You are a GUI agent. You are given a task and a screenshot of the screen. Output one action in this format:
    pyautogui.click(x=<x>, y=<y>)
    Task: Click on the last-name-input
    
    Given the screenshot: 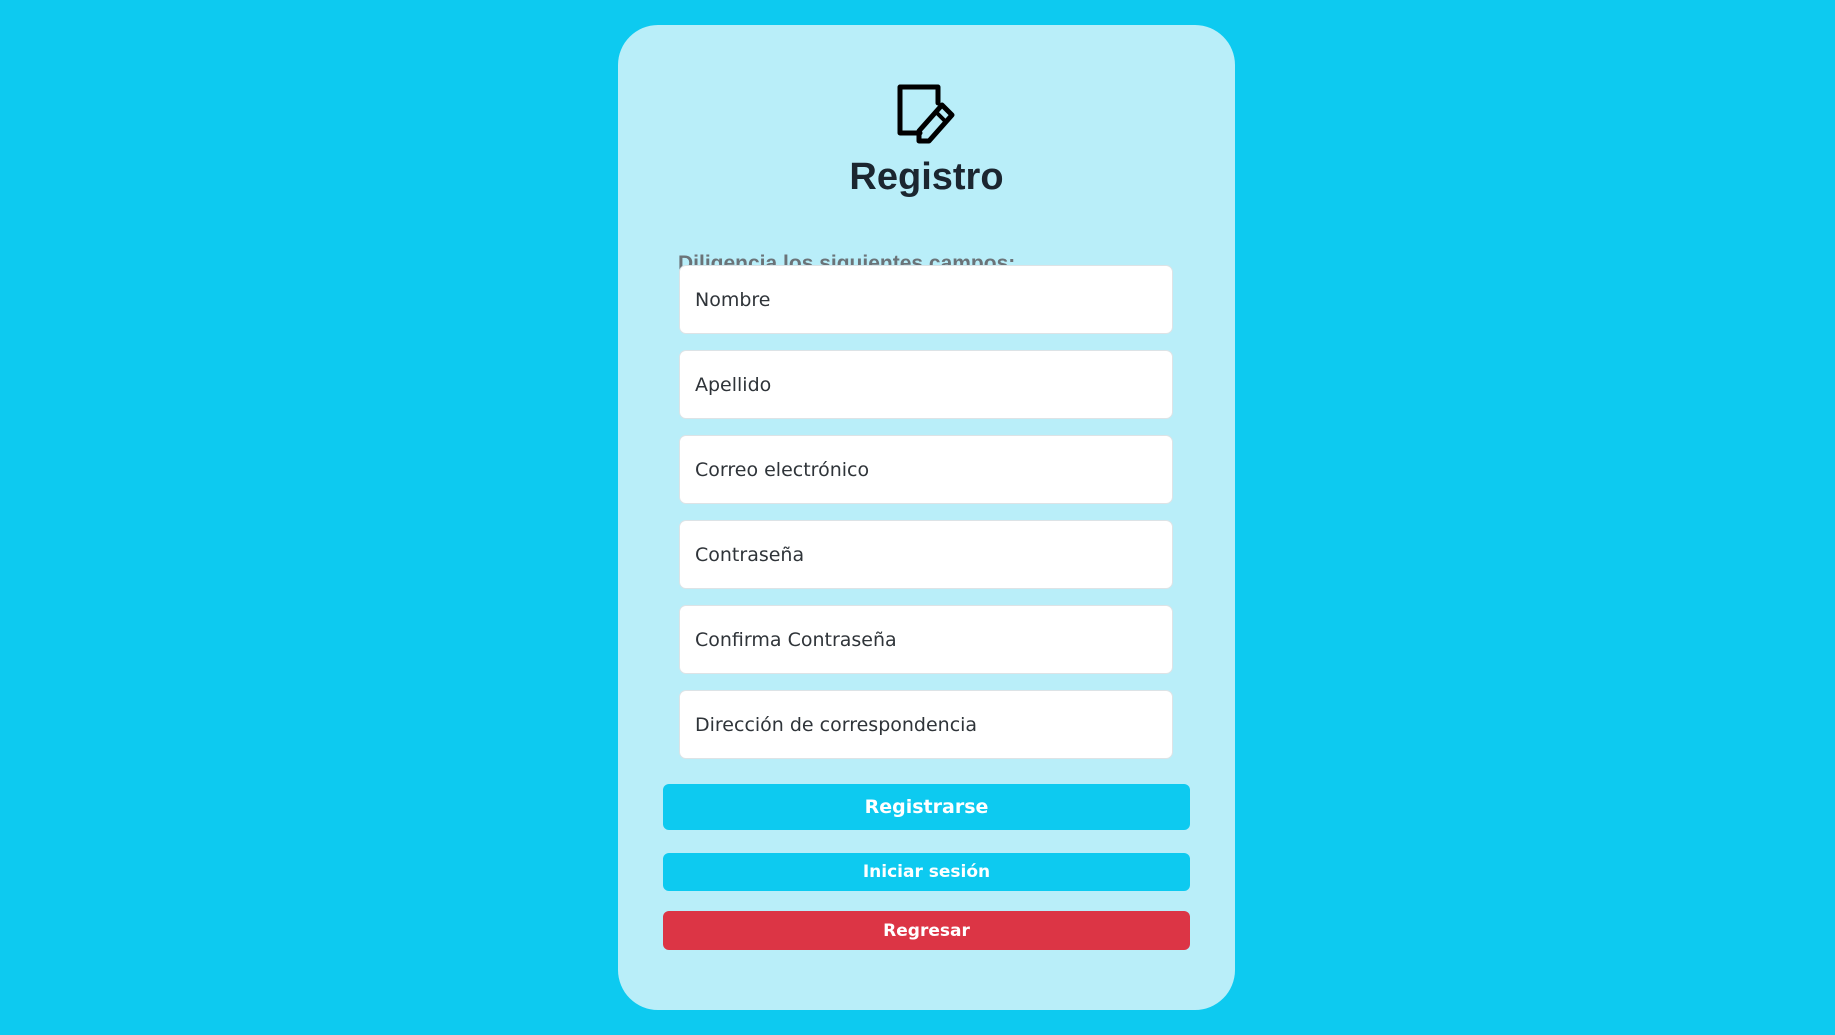 What is the action you would take?
    pyautogui.click(x=926, y=384)
    